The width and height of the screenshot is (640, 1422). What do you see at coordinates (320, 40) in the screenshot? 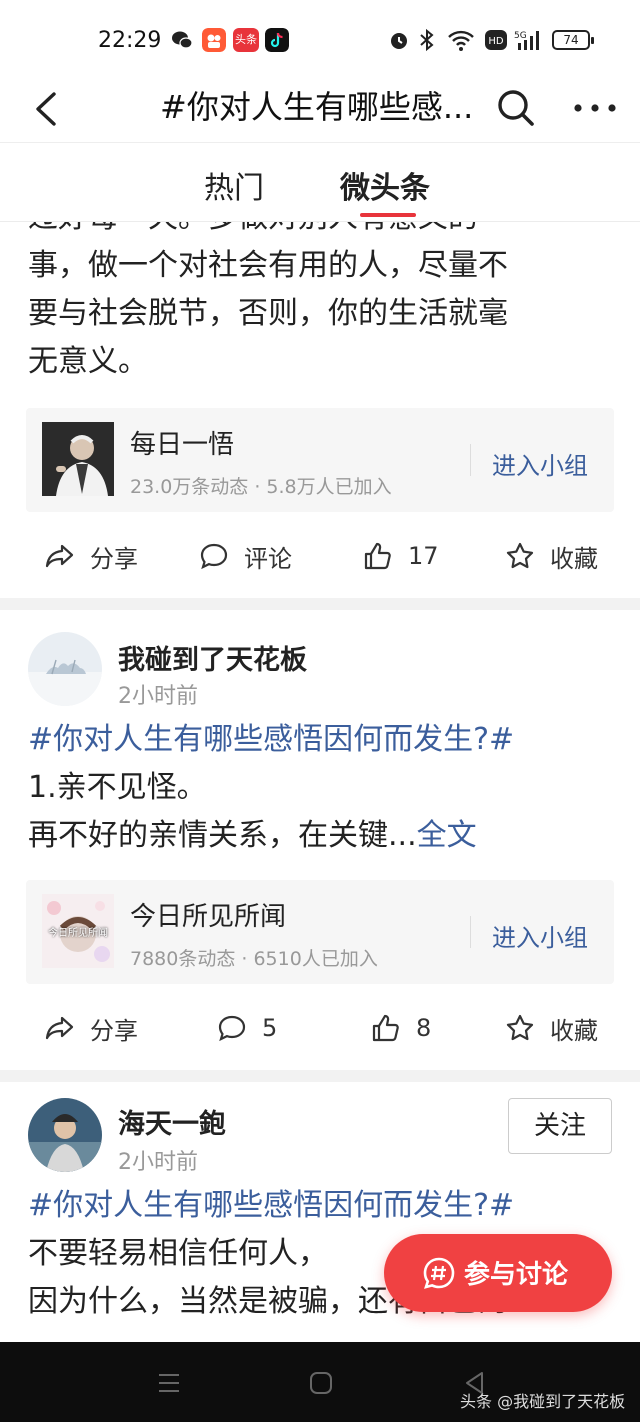
I see `status-bar: 22:29 头条 HD 5G 74` at bounding box center [320, 40].